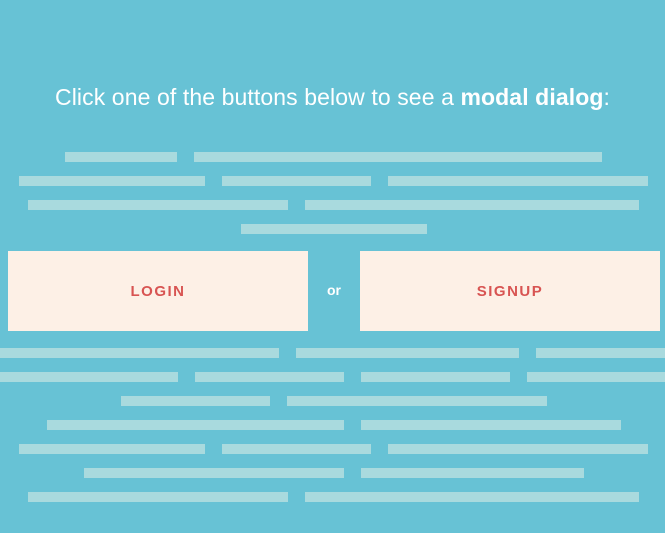 Image resolution: width=665 pixels, height=533 pixels. What do you see at coordinates (257, 97) in the screenshot?
I see `headline-prefix: Click one of the buttons below to see a` at bounding box center [257, 97].